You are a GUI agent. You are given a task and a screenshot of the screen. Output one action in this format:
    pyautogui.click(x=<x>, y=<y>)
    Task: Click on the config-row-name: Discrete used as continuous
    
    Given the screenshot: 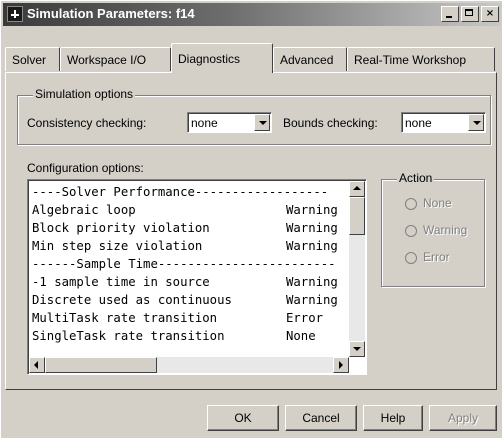 What is the action you would take?
    pyautogui.click(x=132, y=300)
    